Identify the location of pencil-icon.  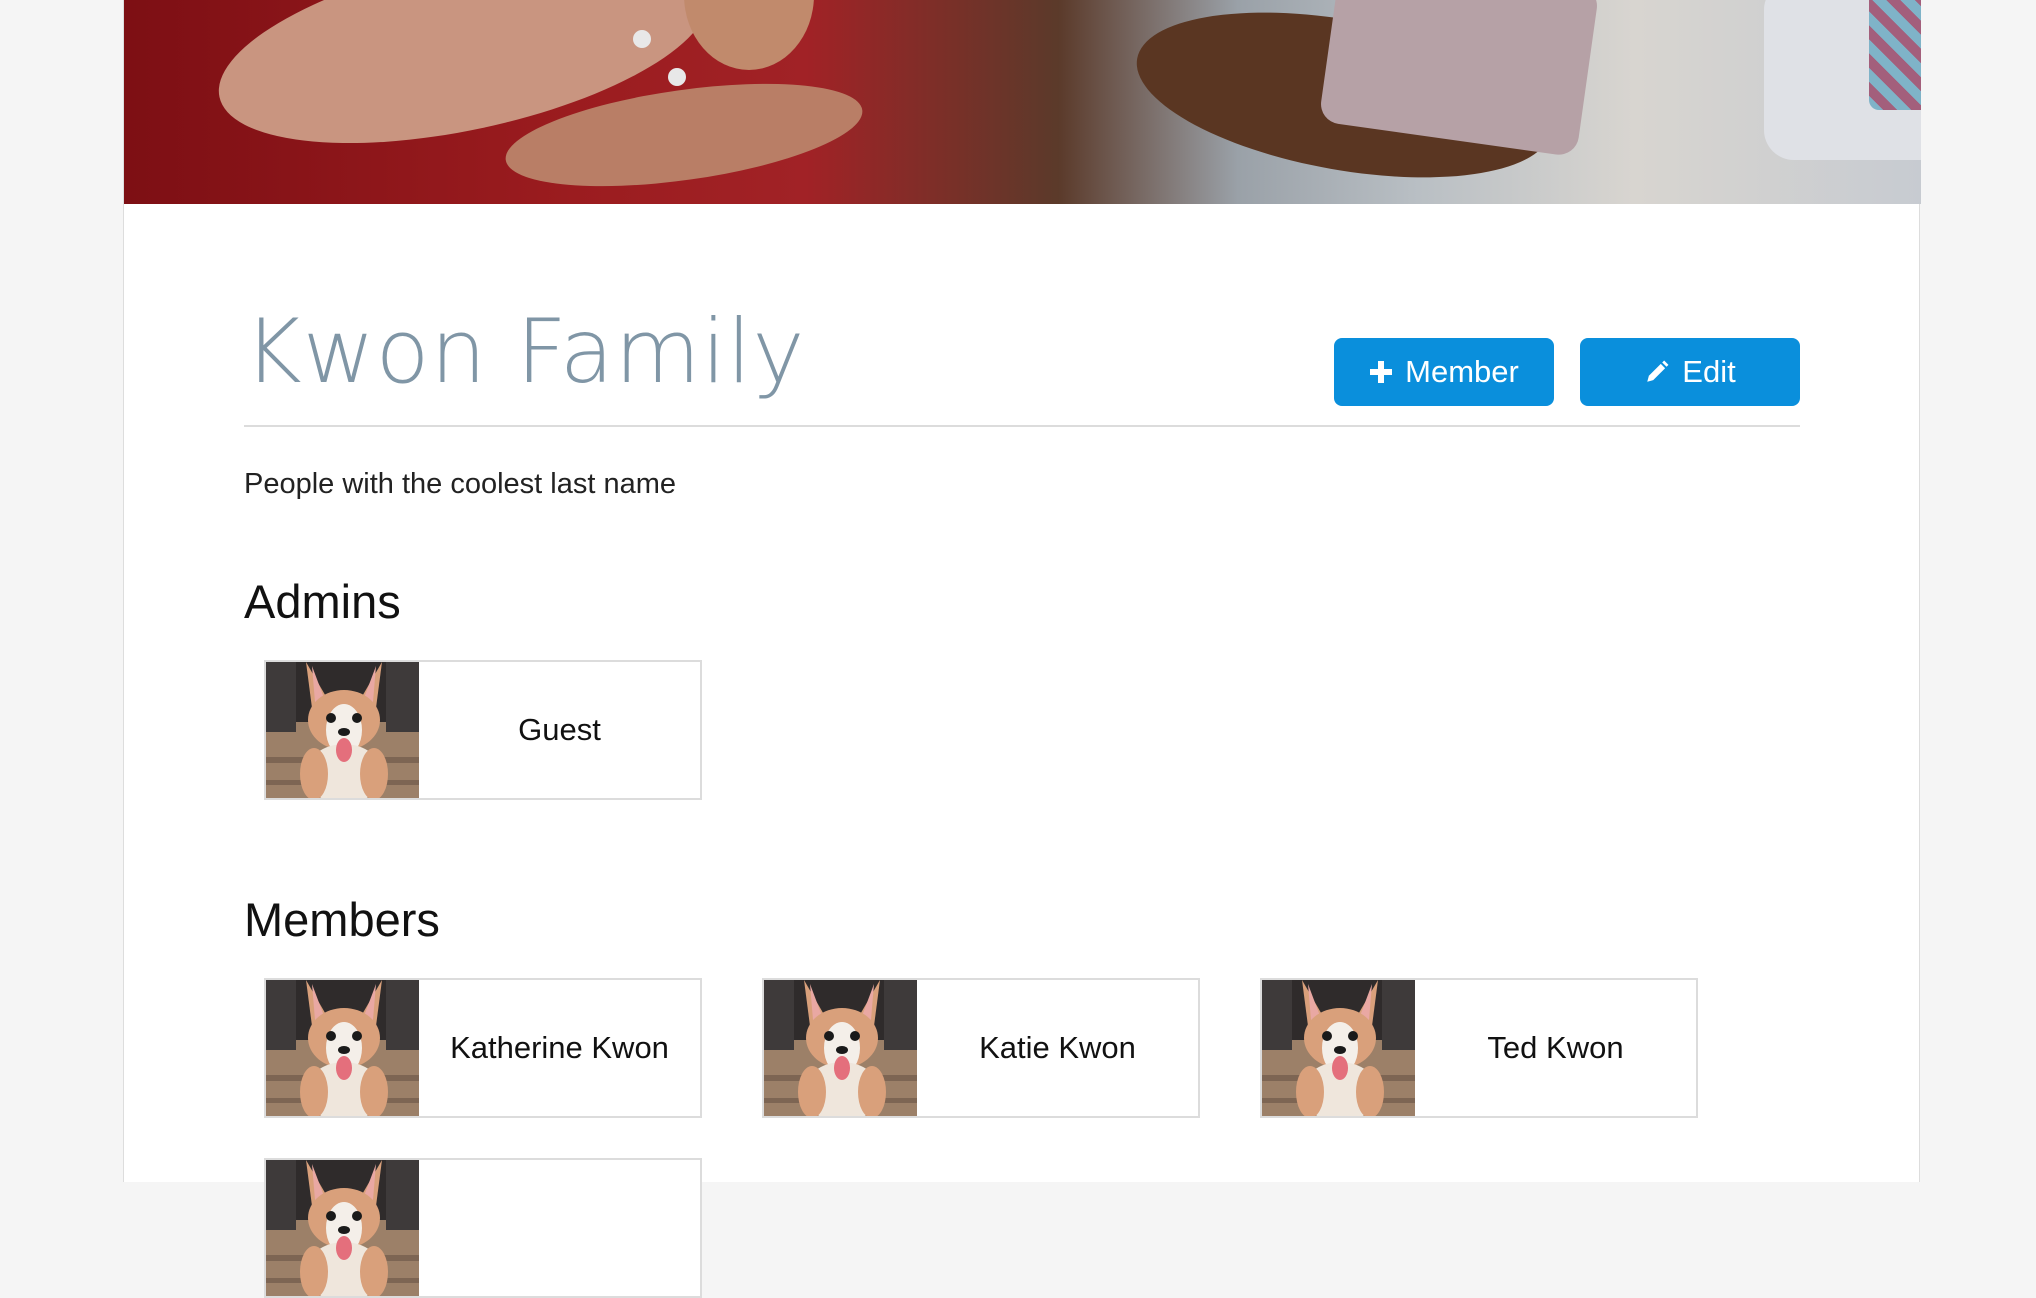
(1657, 372).